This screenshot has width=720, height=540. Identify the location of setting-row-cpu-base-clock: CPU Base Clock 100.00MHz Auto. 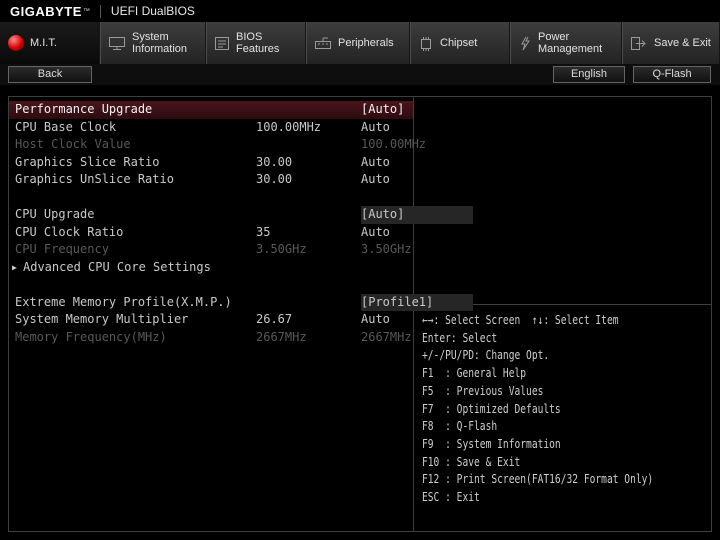
(211, 128).